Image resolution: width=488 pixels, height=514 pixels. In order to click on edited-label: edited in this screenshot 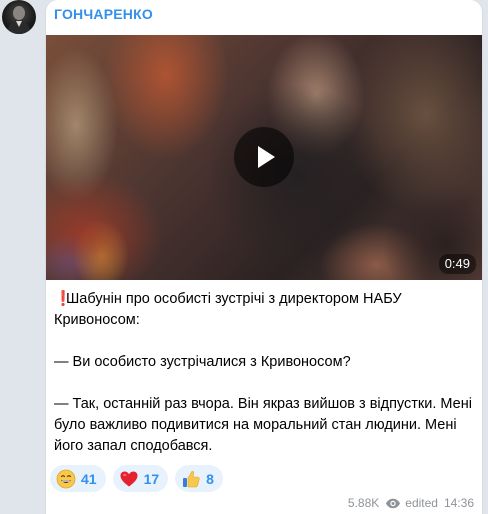, I will do `click(421, 503)`.